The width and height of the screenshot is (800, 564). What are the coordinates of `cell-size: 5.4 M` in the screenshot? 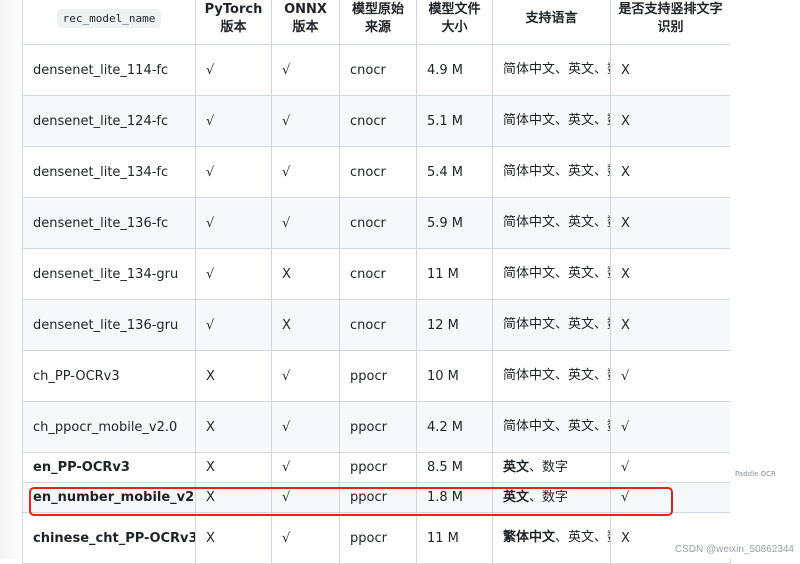 It's located at (454, 172).